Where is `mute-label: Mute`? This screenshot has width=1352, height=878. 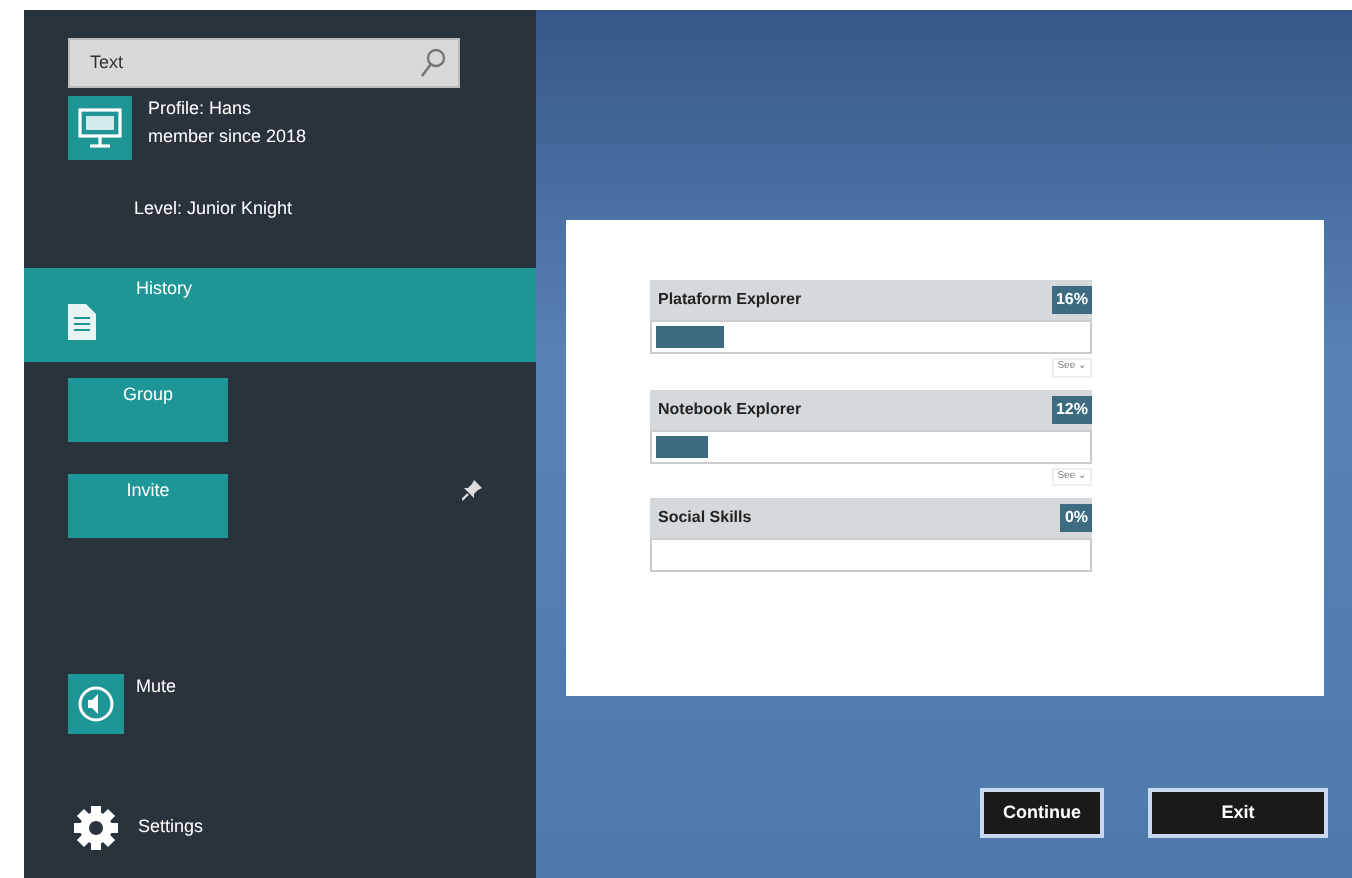
mute-label: Mute is located at coordinates (156, 704).